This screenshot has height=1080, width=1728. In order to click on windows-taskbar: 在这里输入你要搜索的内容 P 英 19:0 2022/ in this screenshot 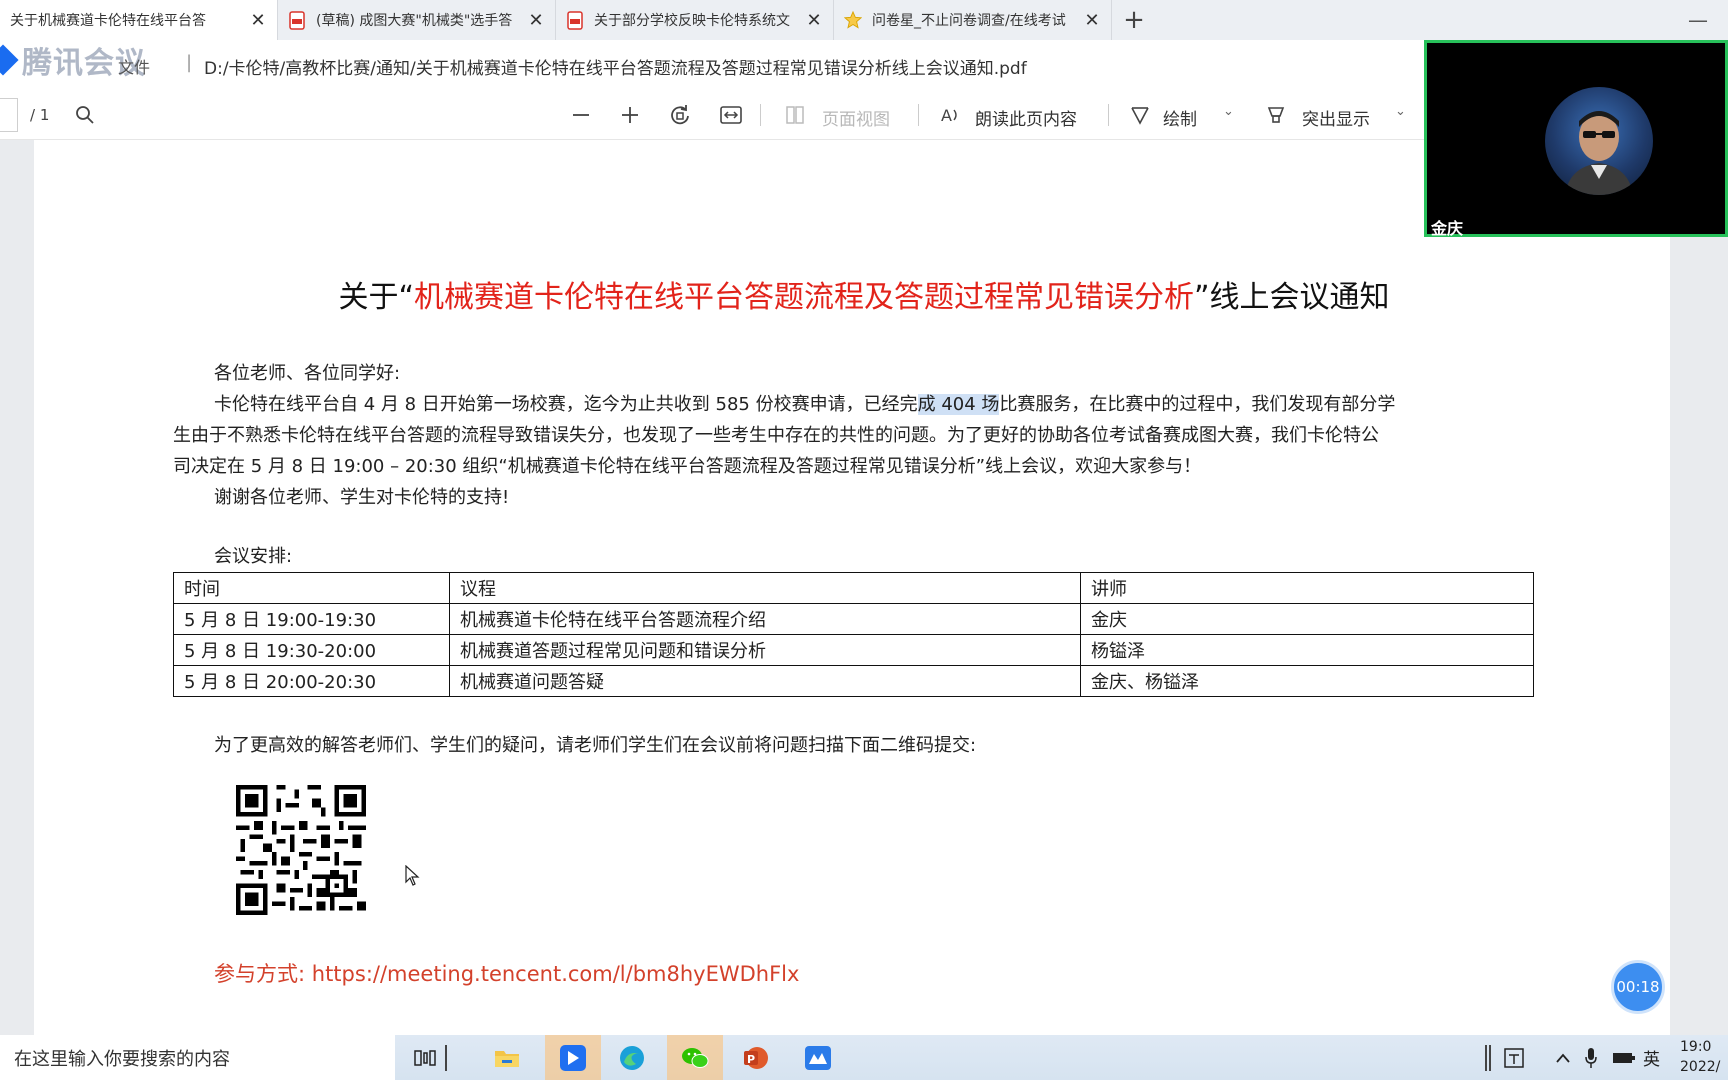, I will do `click(864, 1057)`.